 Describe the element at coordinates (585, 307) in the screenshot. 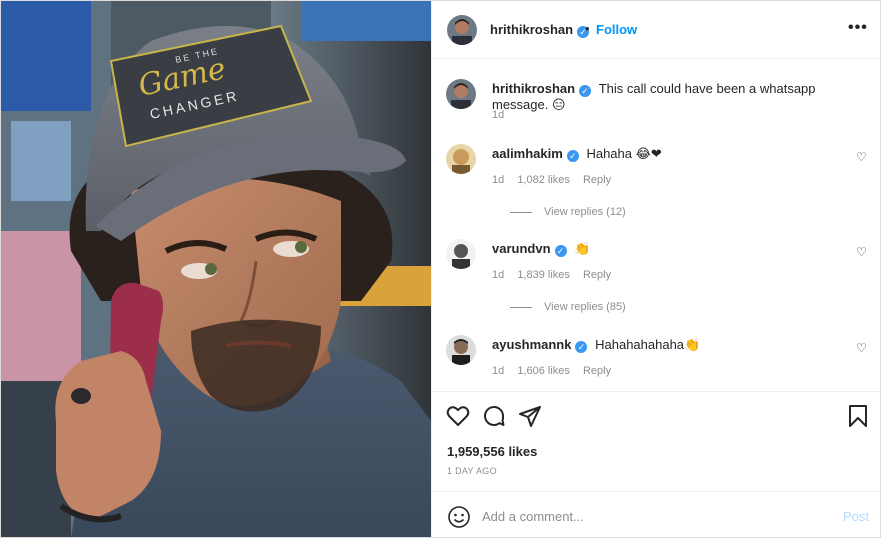

I see `view-replies-label: View replies (85)` at that location.